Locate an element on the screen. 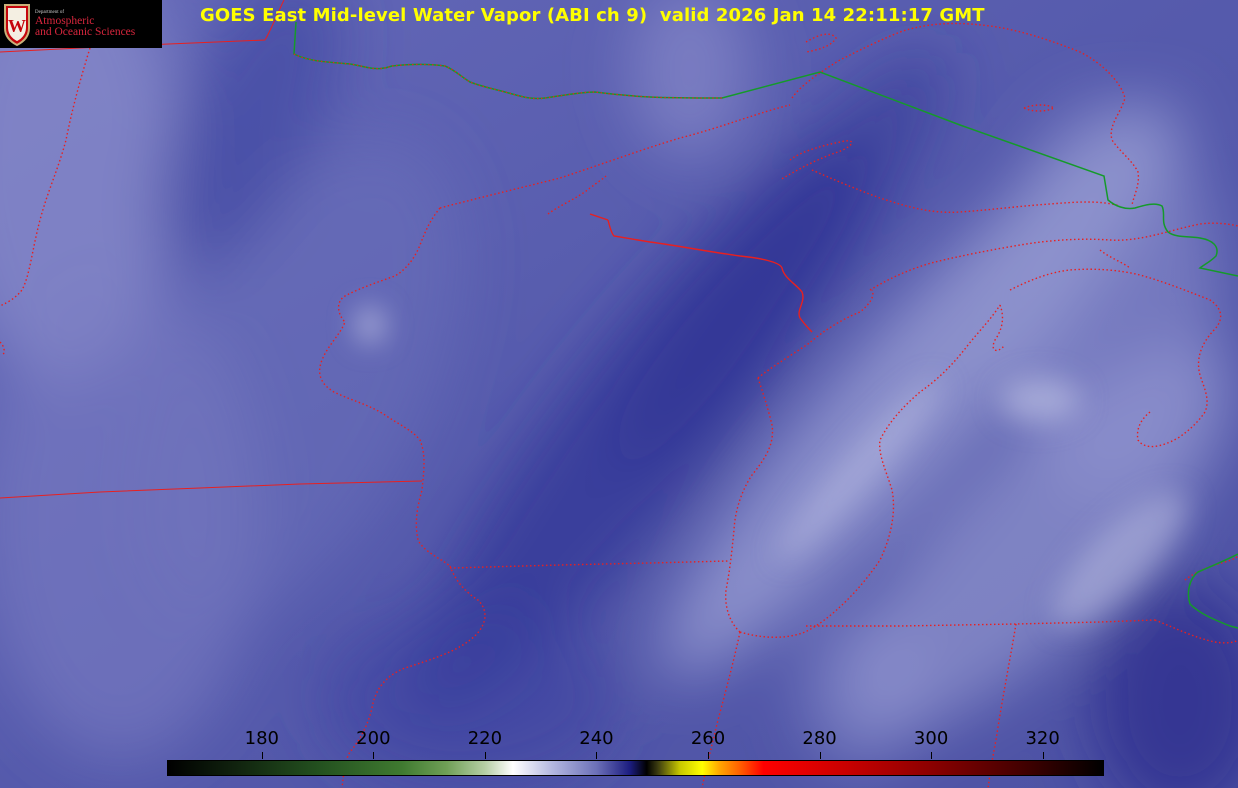  uw-crest-icon: W is located at coordinates (17, 25).